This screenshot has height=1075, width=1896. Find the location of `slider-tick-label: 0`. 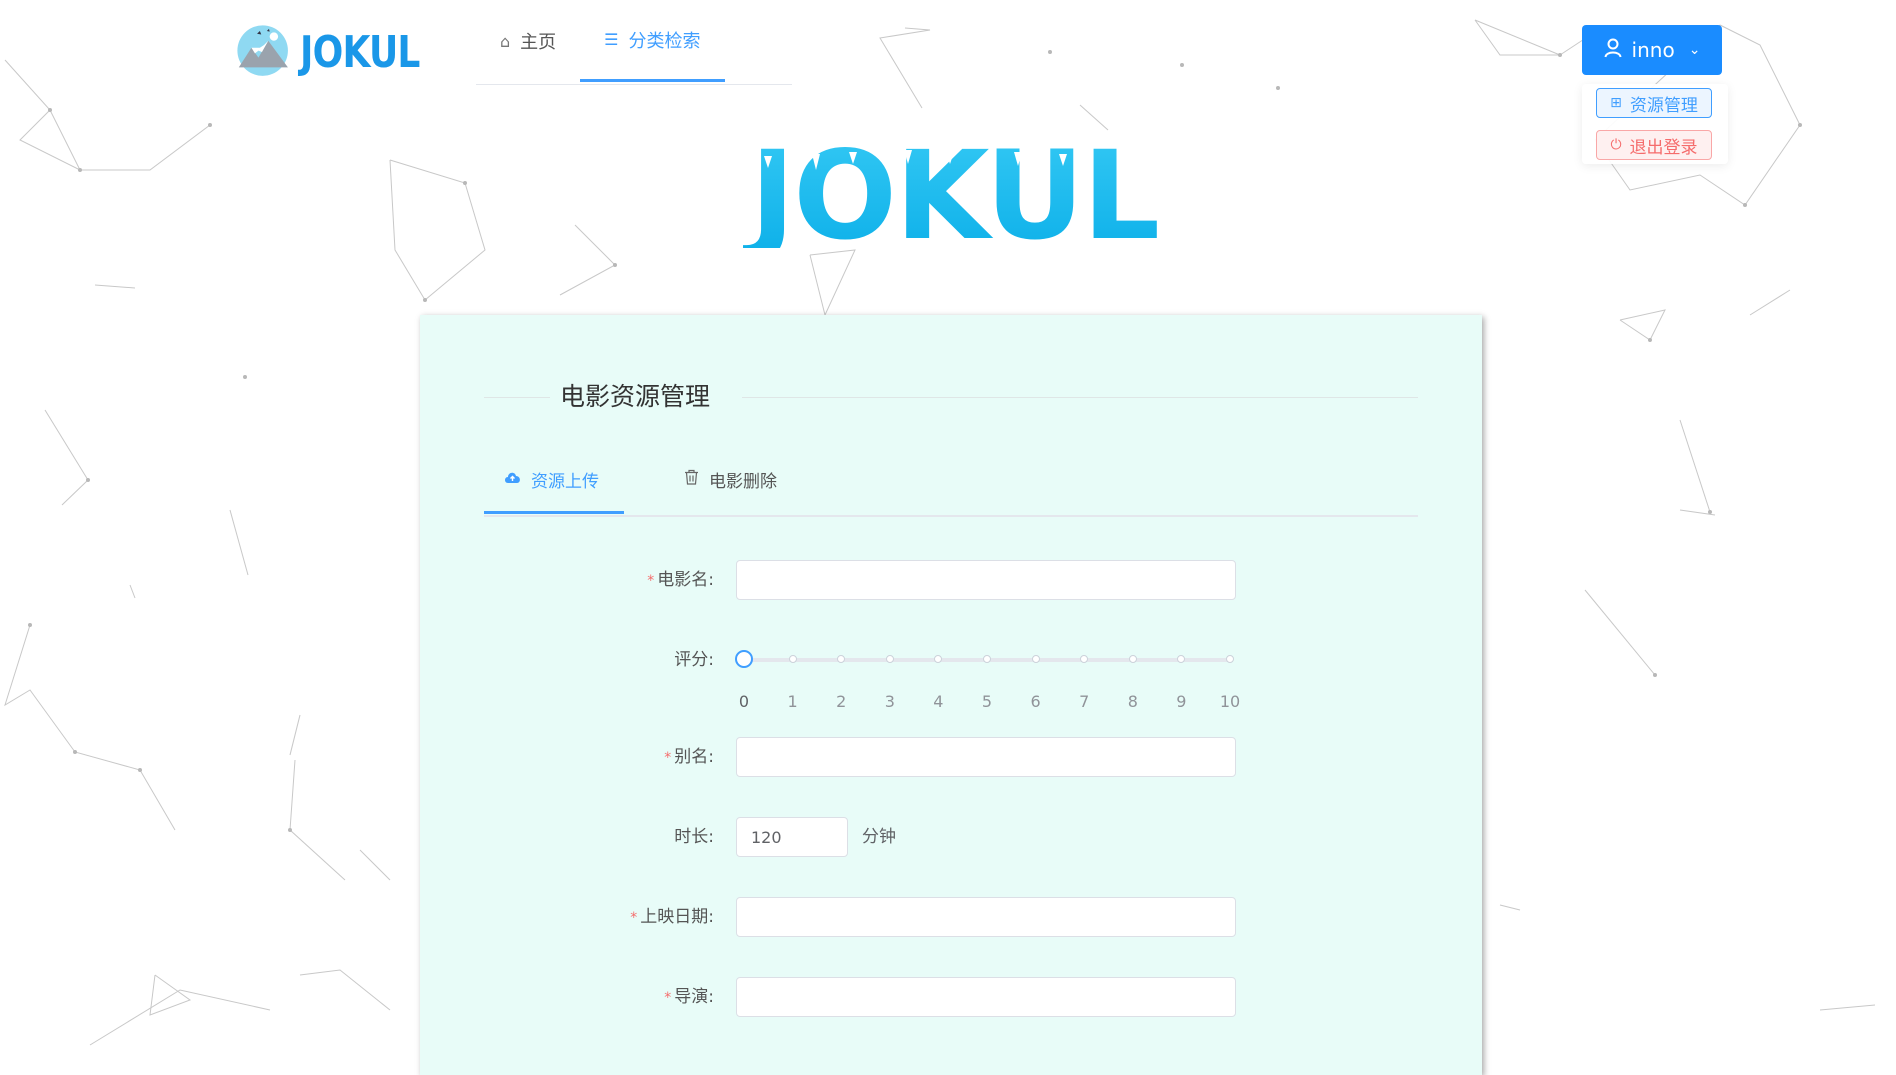

slider-tick-label: 0 is located at coordinates (744, 701).